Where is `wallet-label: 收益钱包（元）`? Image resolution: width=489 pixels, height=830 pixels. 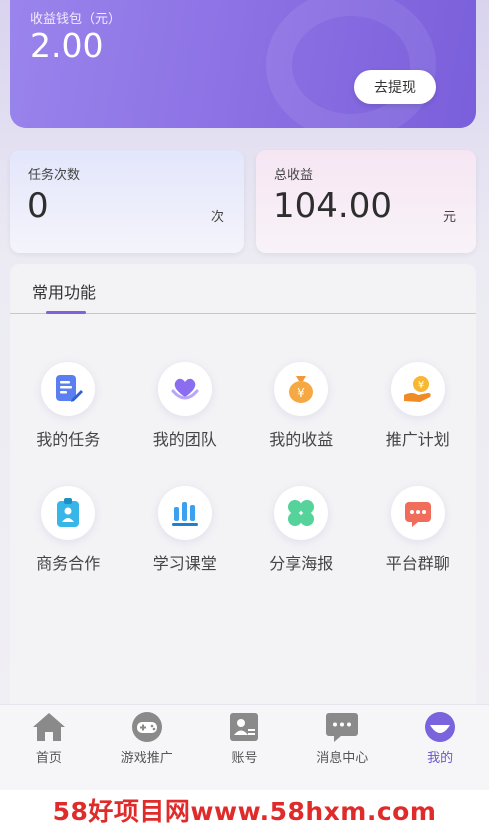
wallet-label: 收益钱包（元） is located at coordinates (76, 19).